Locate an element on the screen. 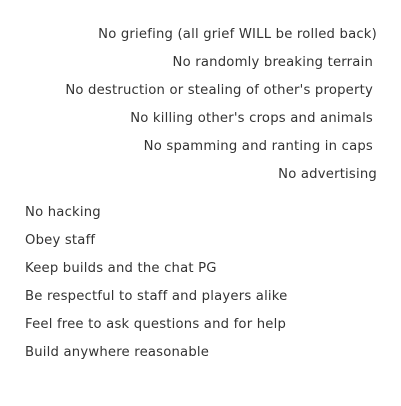 Image resolution: width=401 pixels, height=406 pixels. rule-no-spamming-caps: No spamming and ranting in caps is located at coordinates (258, 146).